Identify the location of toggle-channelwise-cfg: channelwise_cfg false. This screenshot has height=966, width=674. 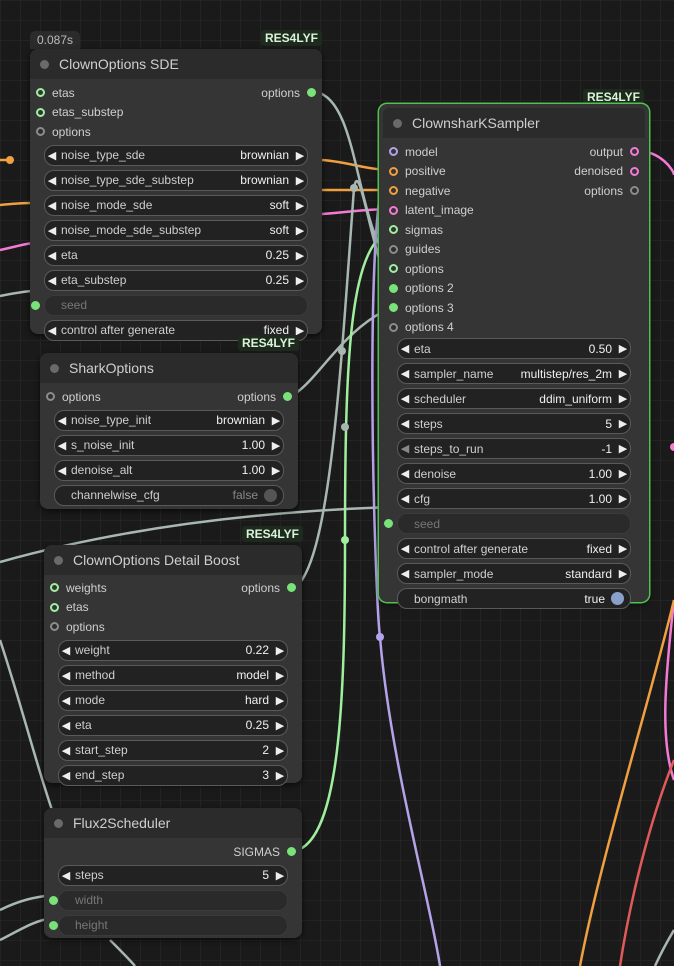
(169, 495).